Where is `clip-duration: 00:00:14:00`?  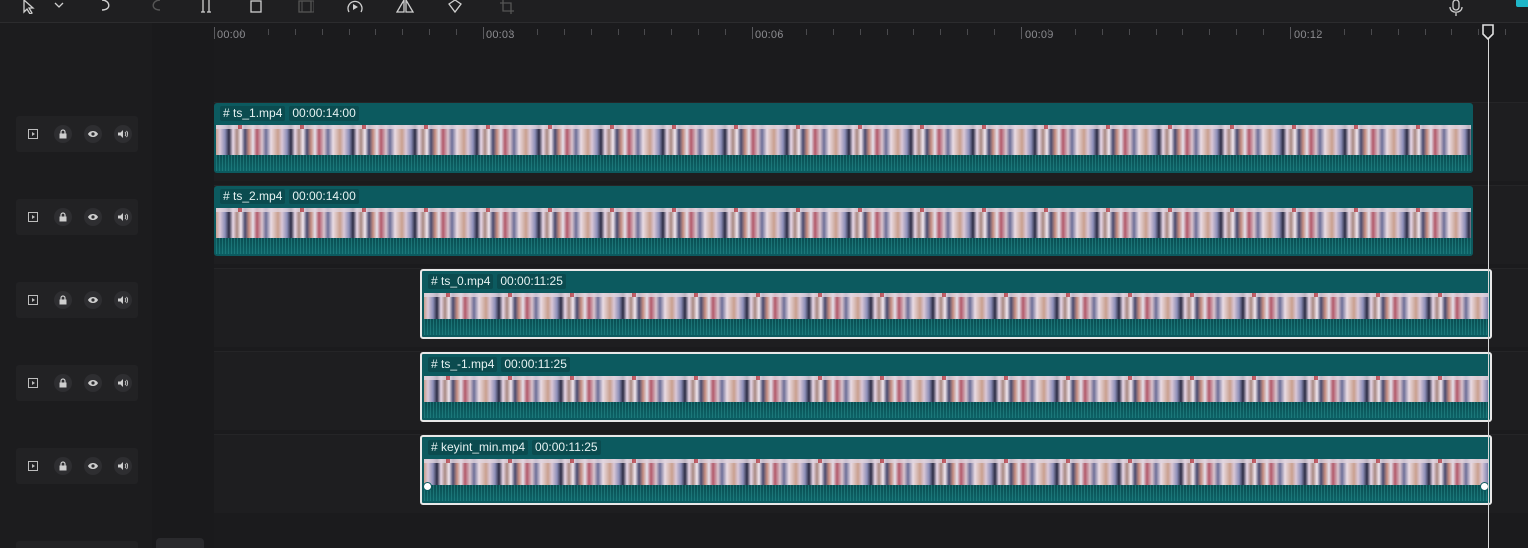 clip-duration: 00:00:14:00 is located at coordinates (324, 196).